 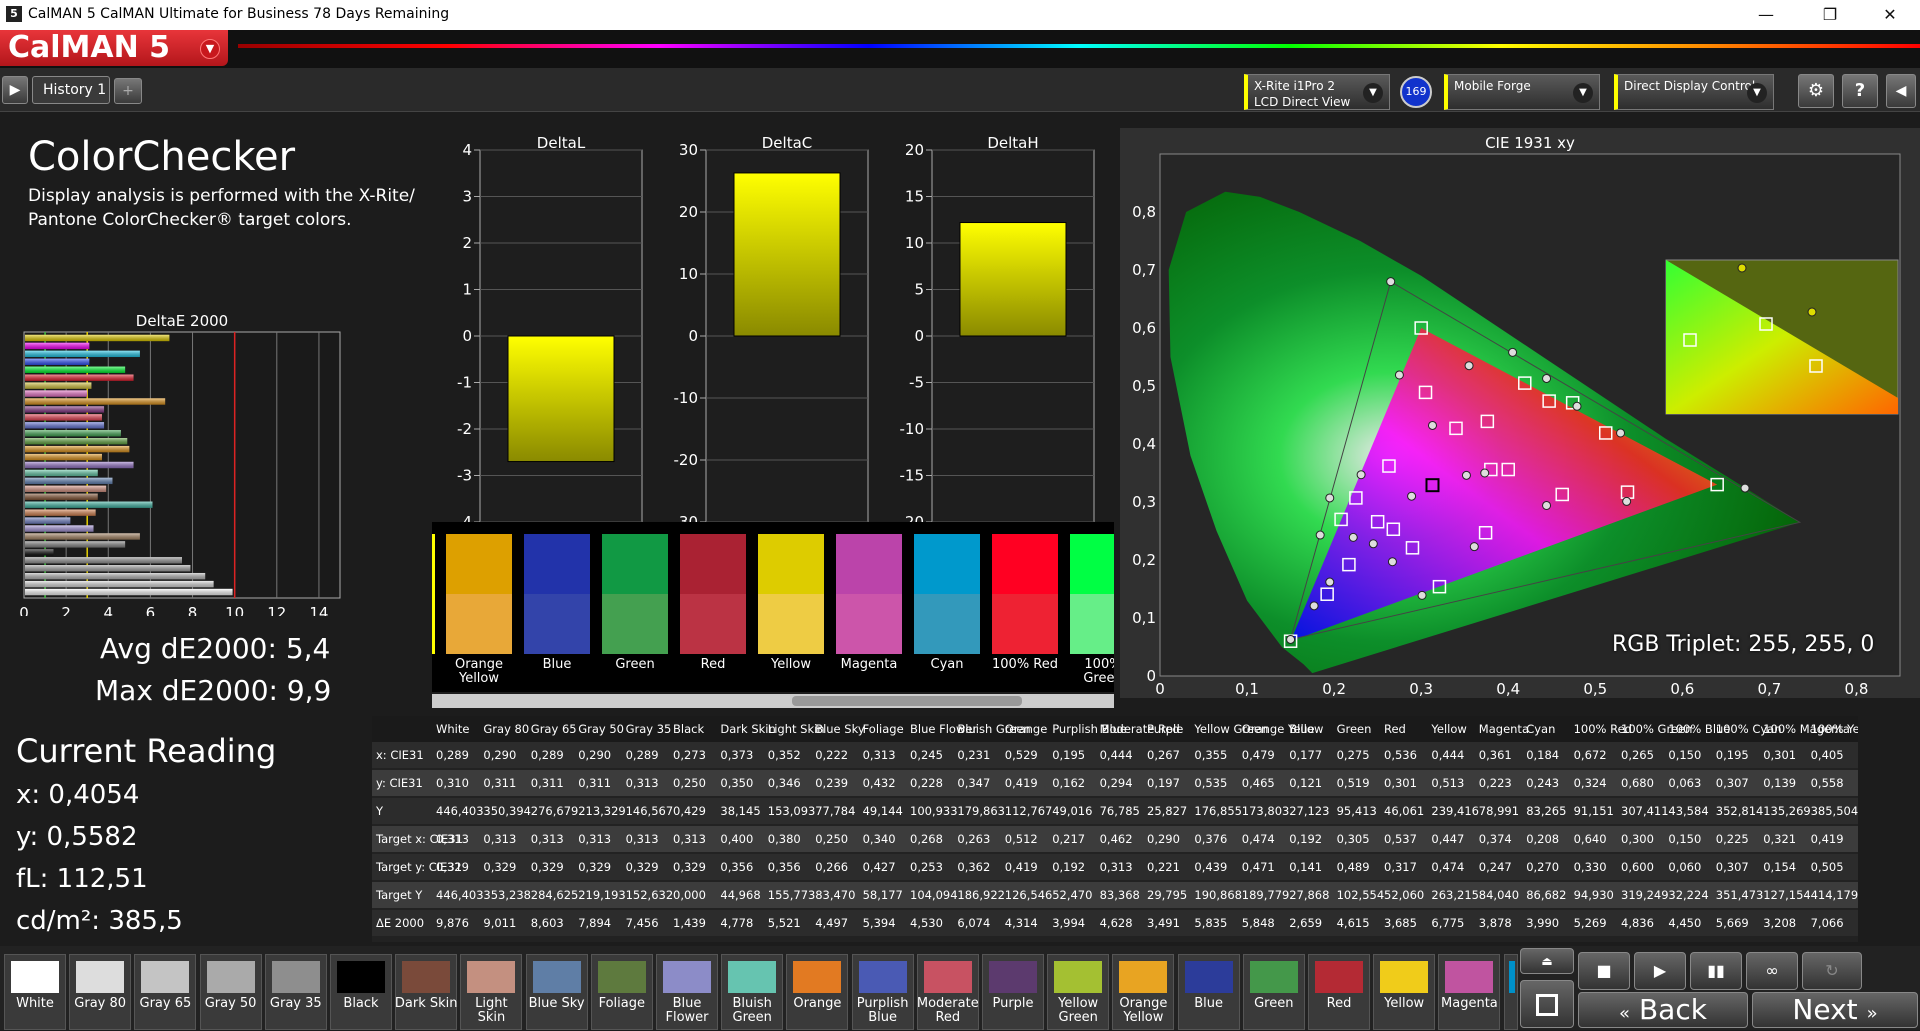 What do you see at coordinates (1660, 971) in the screenshot?
I see `read-button: ▶` at bounding box center [1660, 971].